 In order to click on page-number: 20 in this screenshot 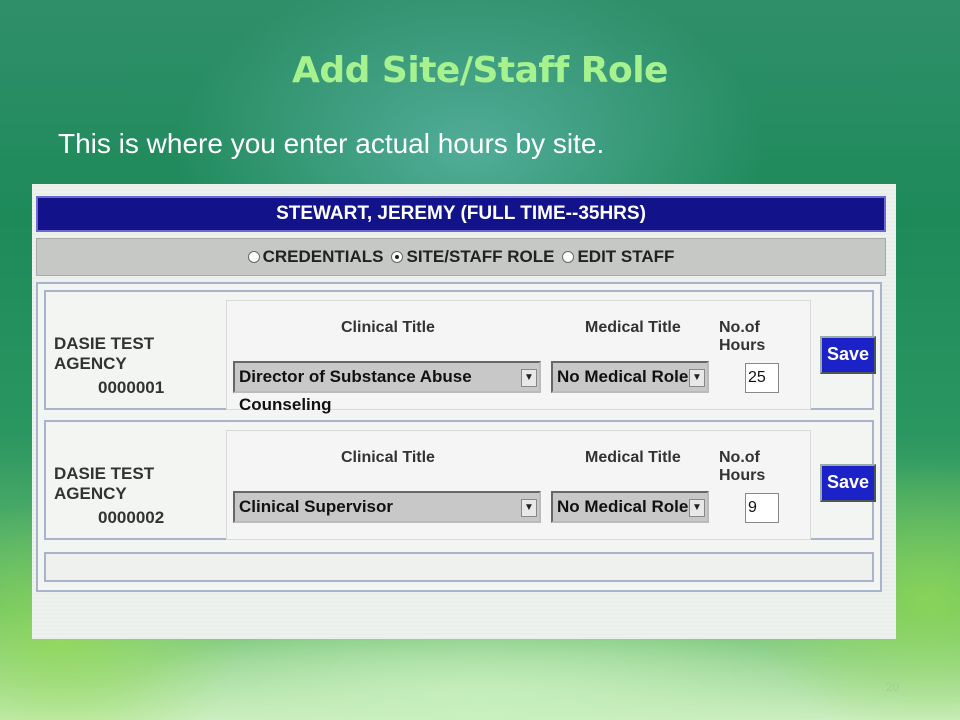, I will do `click(893, 687)`.